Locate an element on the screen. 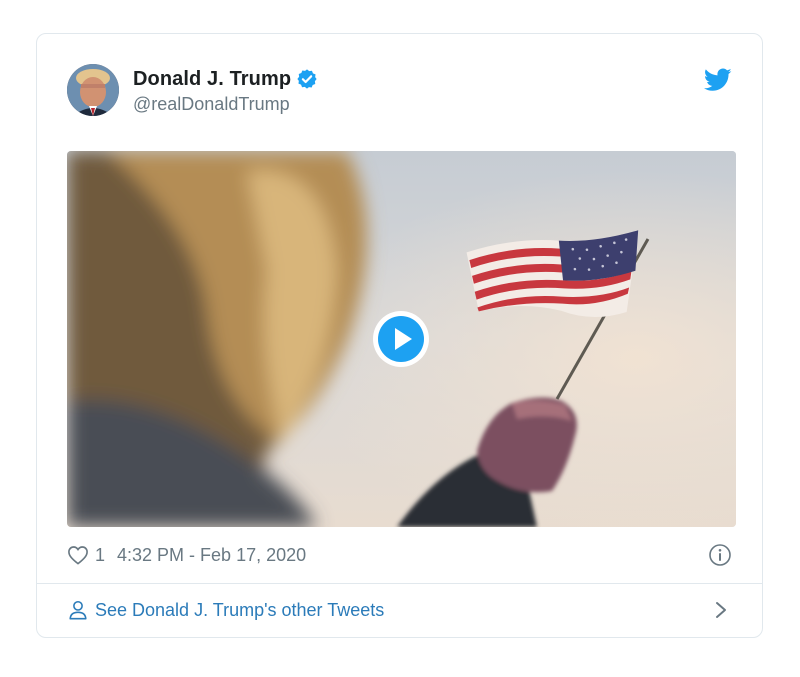  other-tweets-link: See Donald J. Trump's other Tweets is located at coordinates (399, 610).